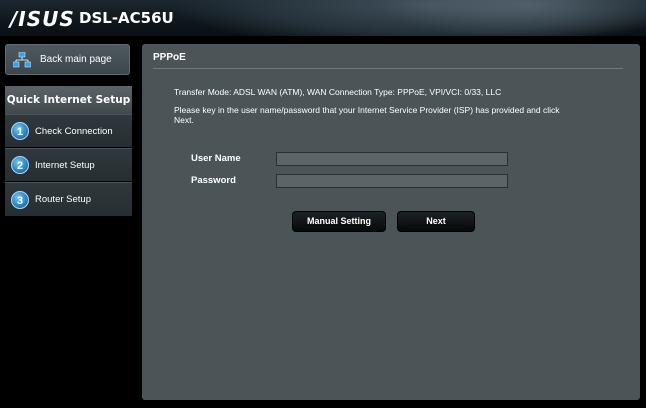 This screenshot has height=408, width=646. What do you see at coordinates (42, 19) in the screenshot?
I see `asus-logo: /ISUS` at bounding box center [42, 19].